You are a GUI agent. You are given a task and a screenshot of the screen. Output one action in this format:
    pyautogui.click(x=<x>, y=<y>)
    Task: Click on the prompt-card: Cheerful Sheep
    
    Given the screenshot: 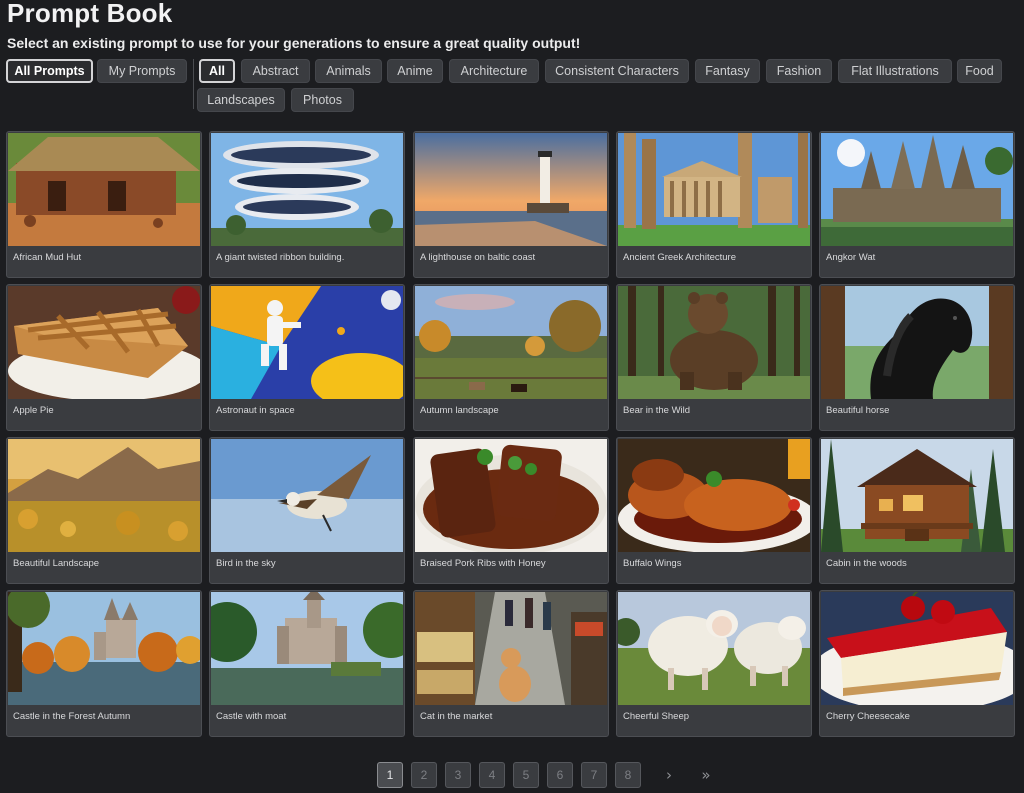 What is the action you would take?
    pyautogui.click(x=714, y=663)
    